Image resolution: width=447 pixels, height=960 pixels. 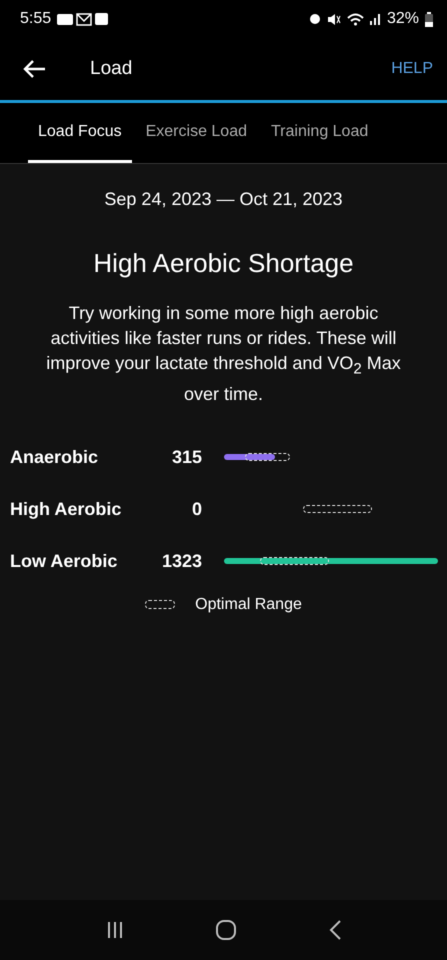 I want to click on wifi-icon, so click(x=355, y=19).